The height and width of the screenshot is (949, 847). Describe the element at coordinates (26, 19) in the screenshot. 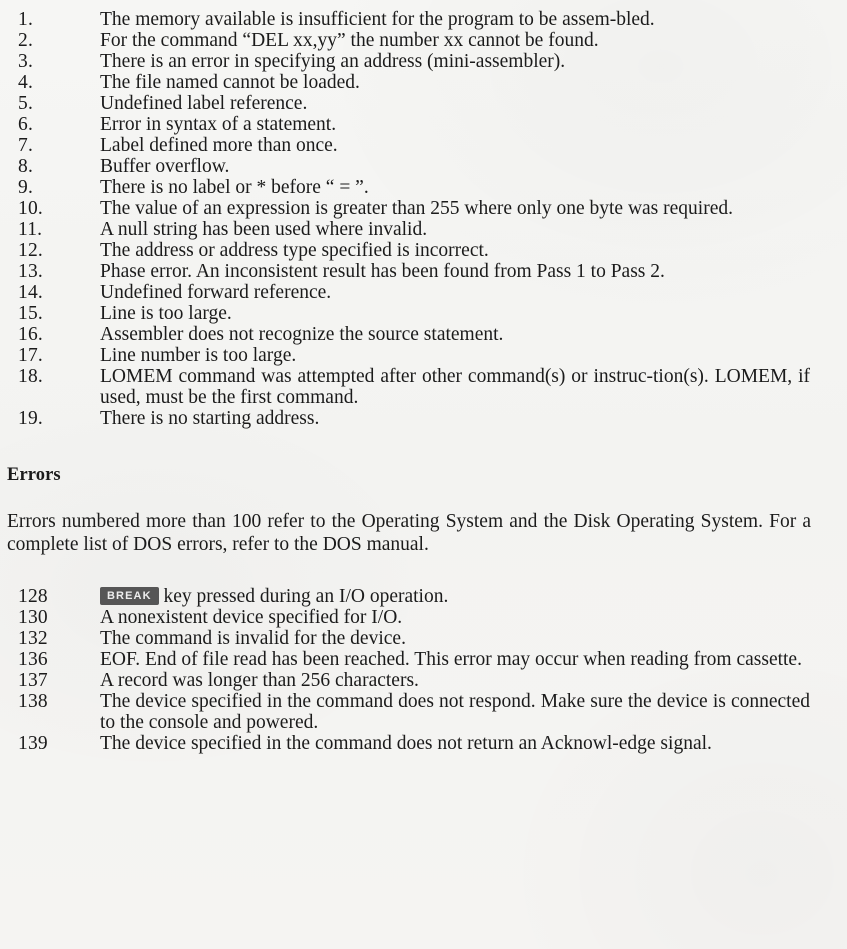

I see `item-number: 1.` at that location.